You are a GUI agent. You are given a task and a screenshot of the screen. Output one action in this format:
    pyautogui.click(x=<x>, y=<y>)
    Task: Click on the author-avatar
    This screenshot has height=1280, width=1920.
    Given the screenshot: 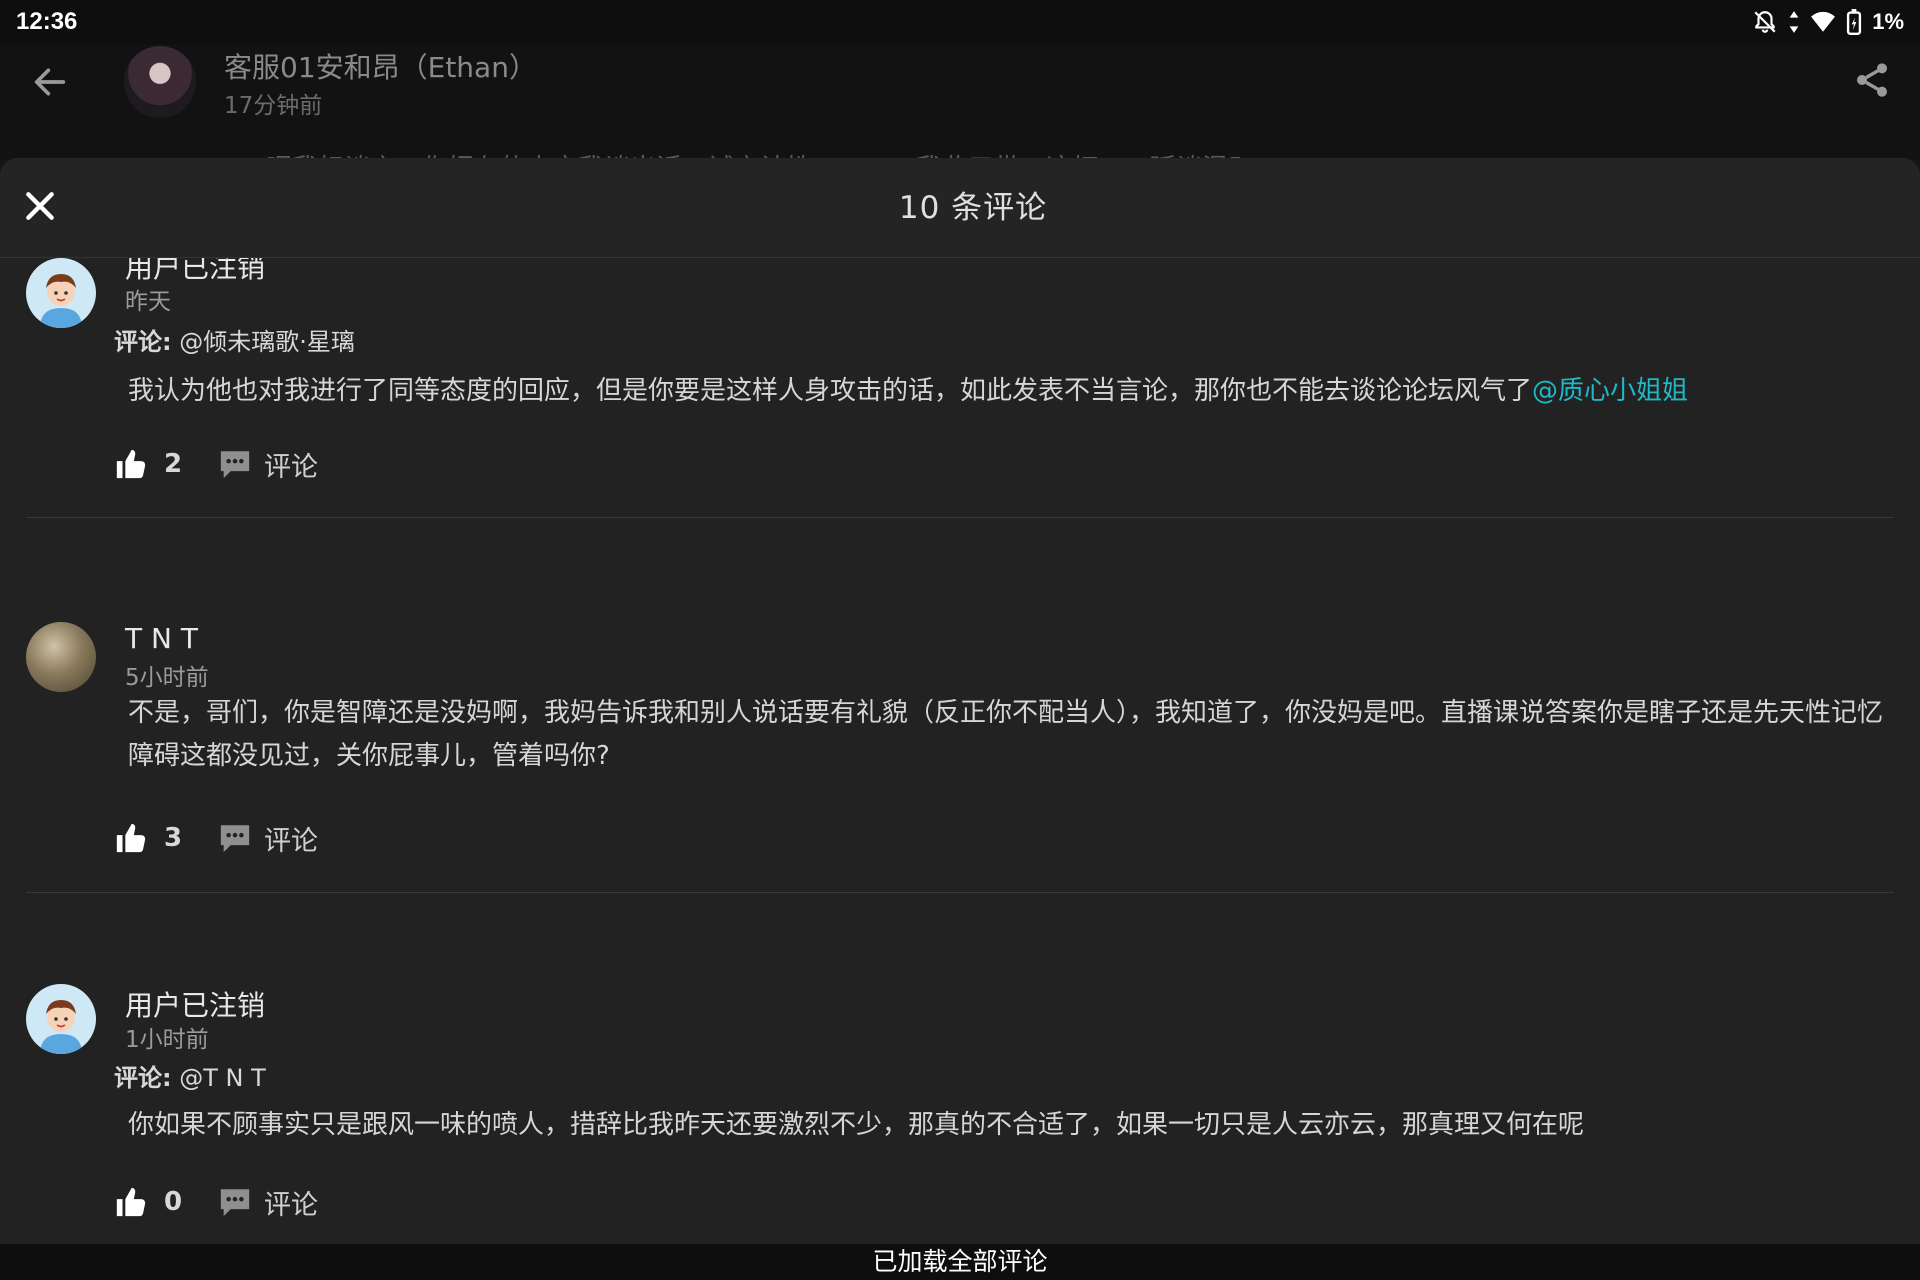 What is the action you would take?
    pyautogui.click(x=160, y=82)
    